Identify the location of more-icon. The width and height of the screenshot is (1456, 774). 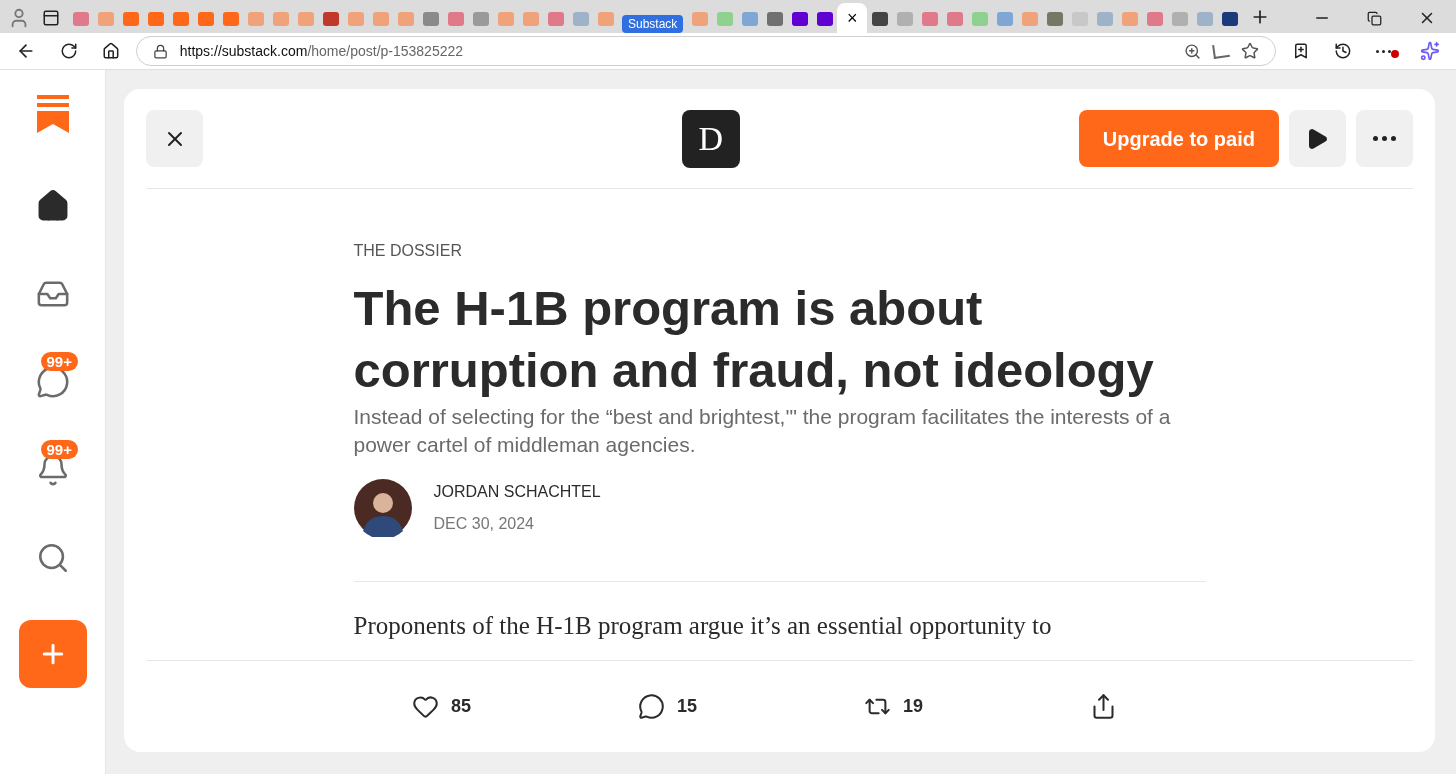
(1384, 138).